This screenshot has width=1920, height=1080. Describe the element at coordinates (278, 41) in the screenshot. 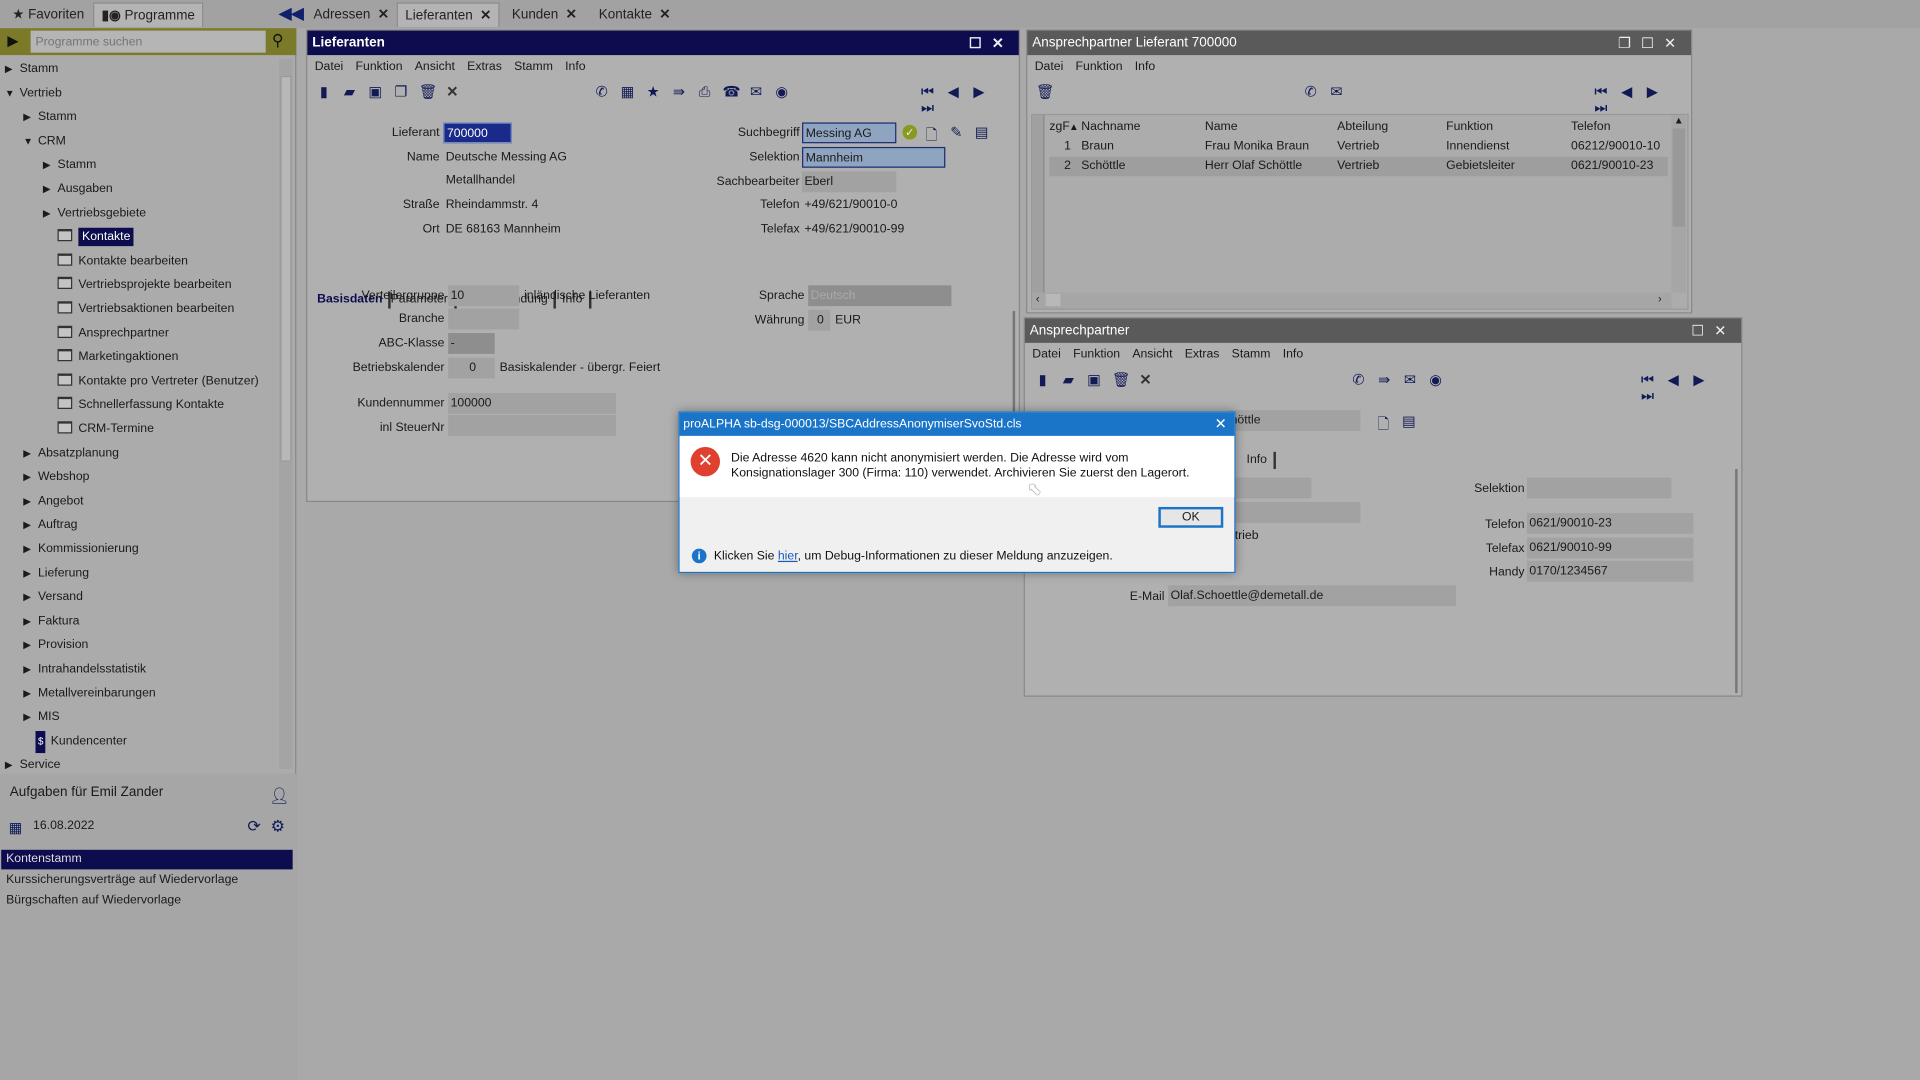

I see `search-icon: ⚲` at that location.